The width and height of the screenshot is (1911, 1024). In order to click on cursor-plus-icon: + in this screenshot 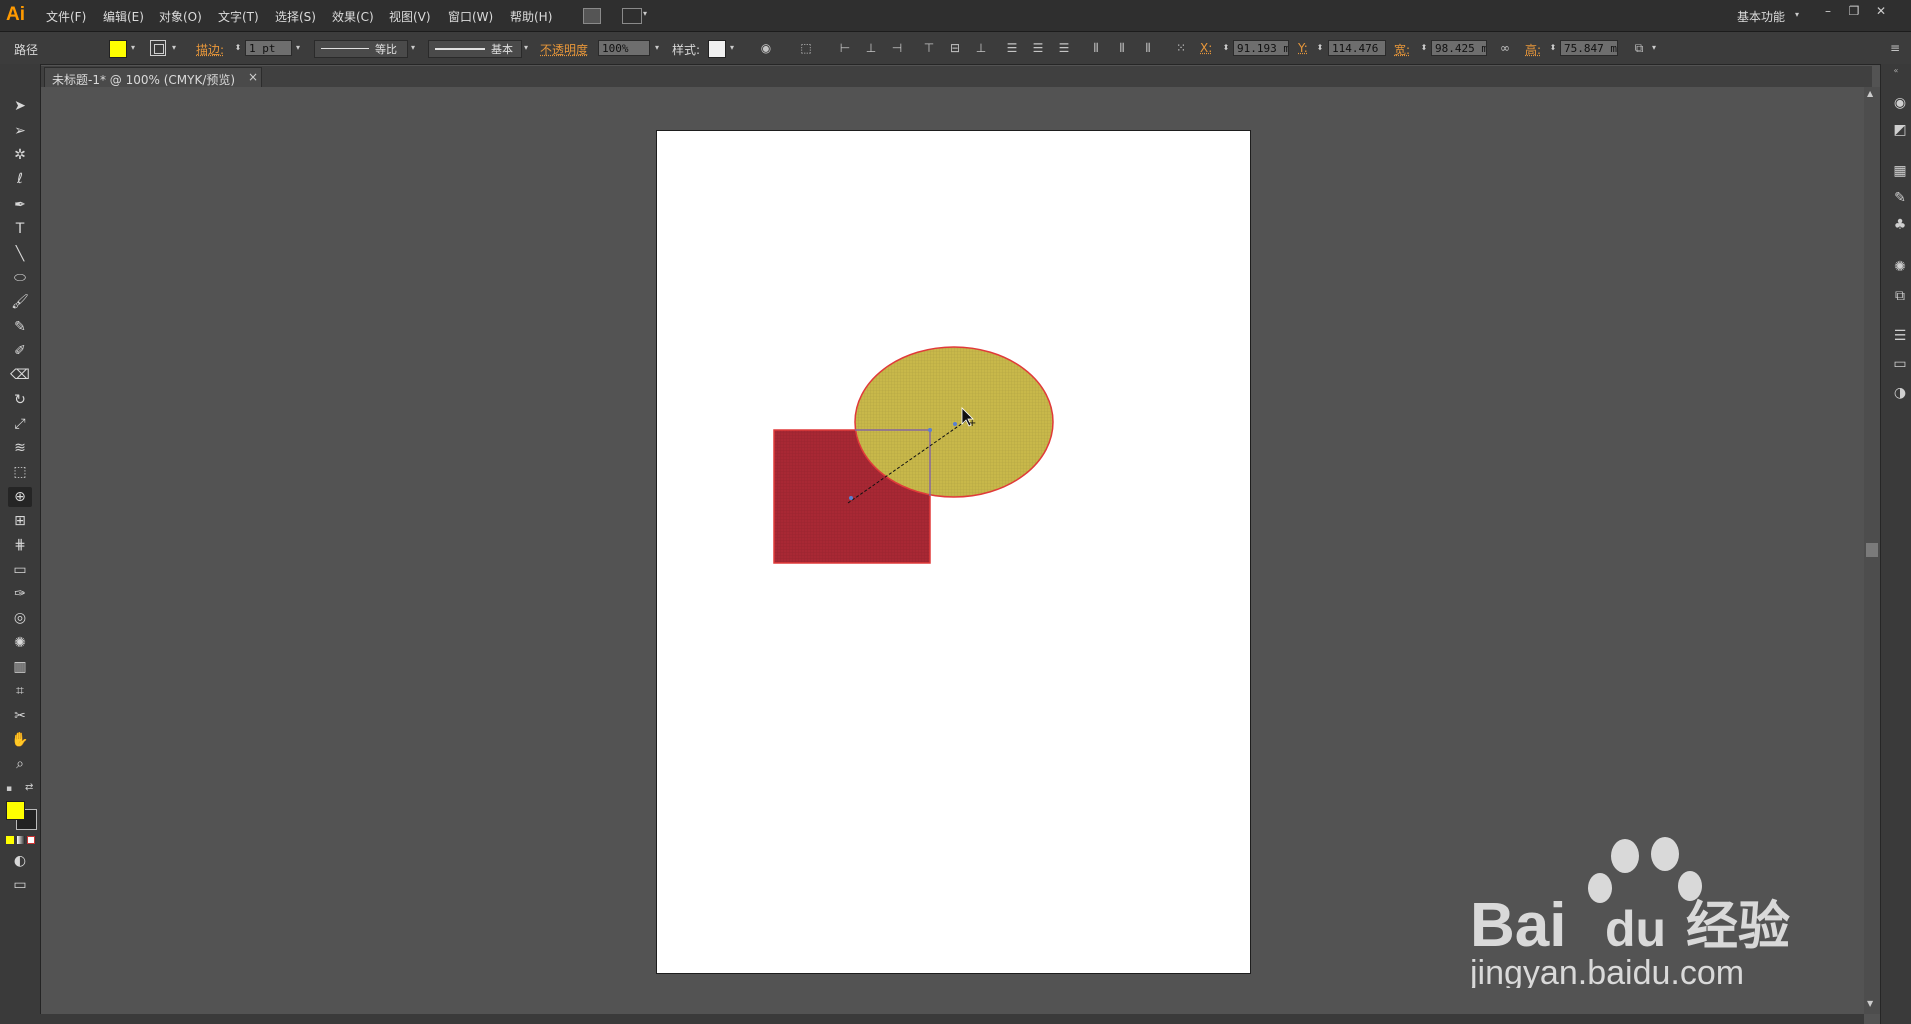, I will do `click(972, 423)`.